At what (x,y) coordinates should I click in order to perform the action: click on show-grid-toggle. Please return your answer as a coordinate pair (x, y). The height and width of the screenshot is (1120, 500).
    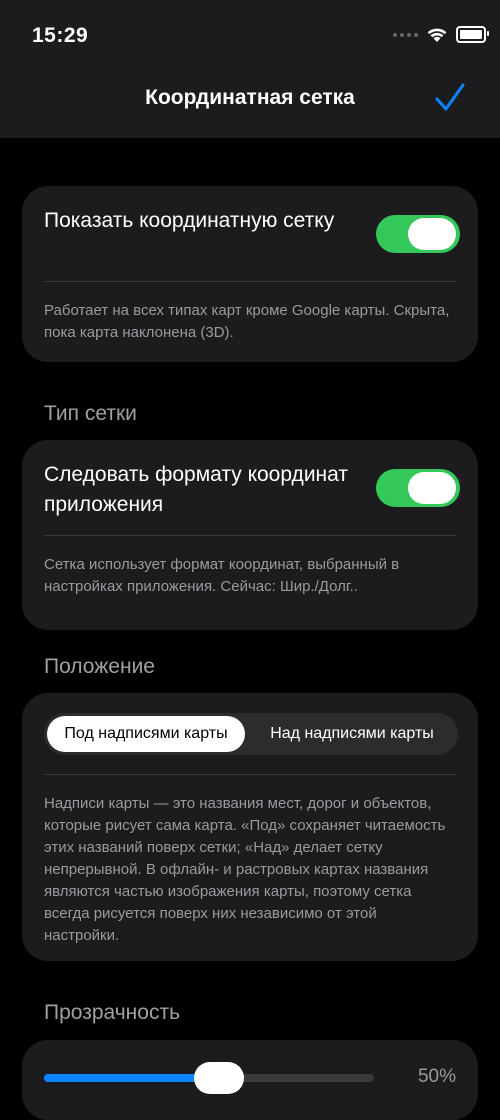
    Looking at the image, I should click on (418, 234).